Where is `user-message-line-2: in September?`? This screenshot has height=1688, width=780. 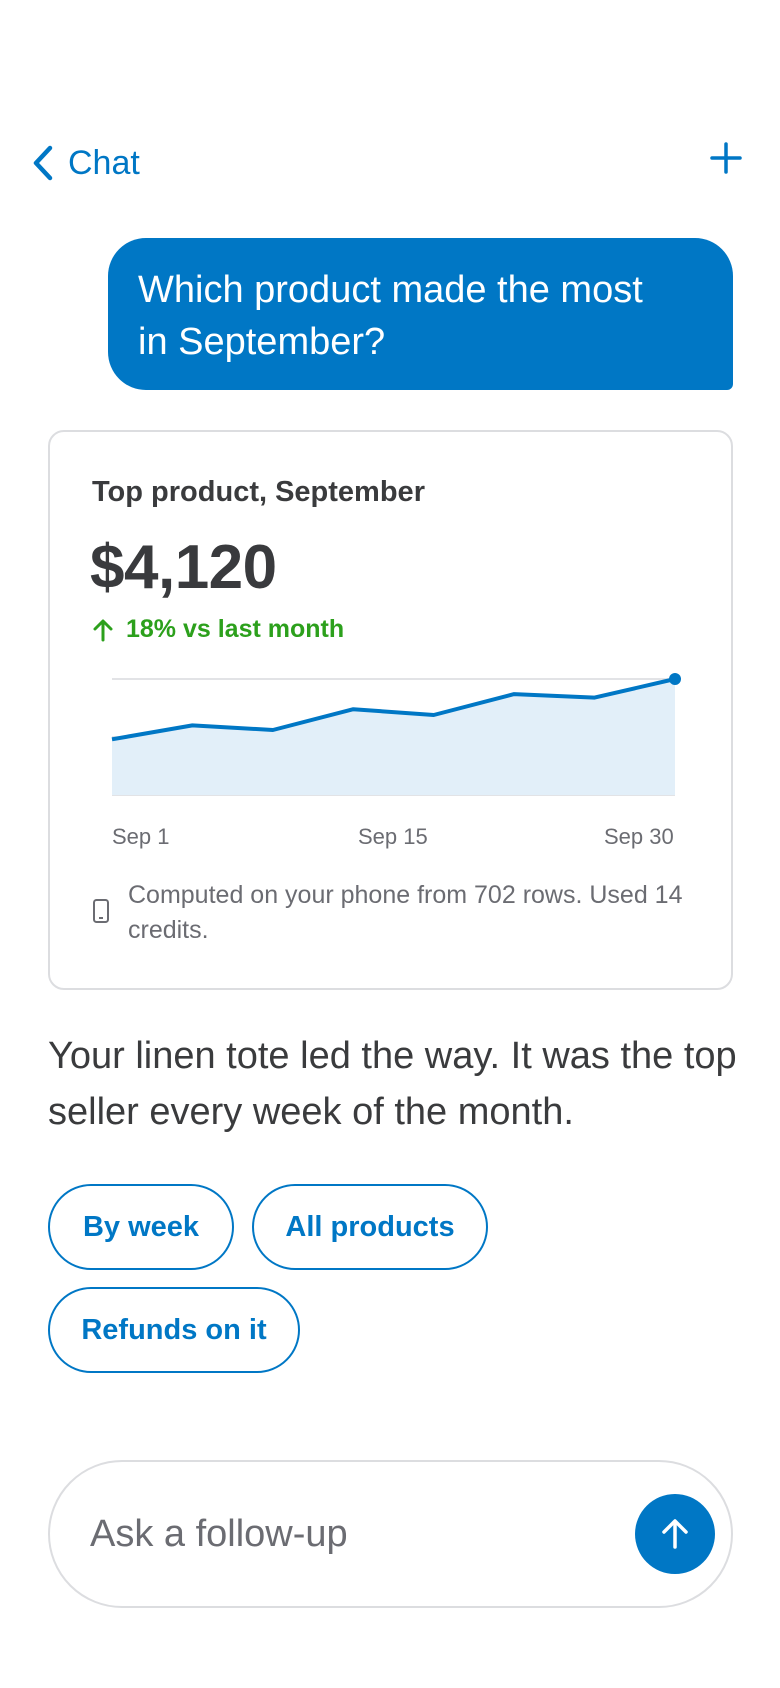 user-message-line-2: in September? is located at coordinates (262, 342).